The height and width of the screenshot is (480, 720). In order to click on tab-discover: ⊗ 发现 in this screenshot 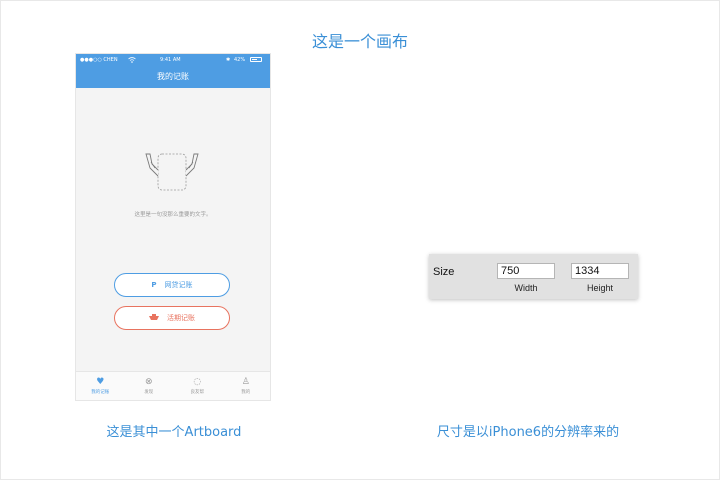, I will do `click(149, 386)`.